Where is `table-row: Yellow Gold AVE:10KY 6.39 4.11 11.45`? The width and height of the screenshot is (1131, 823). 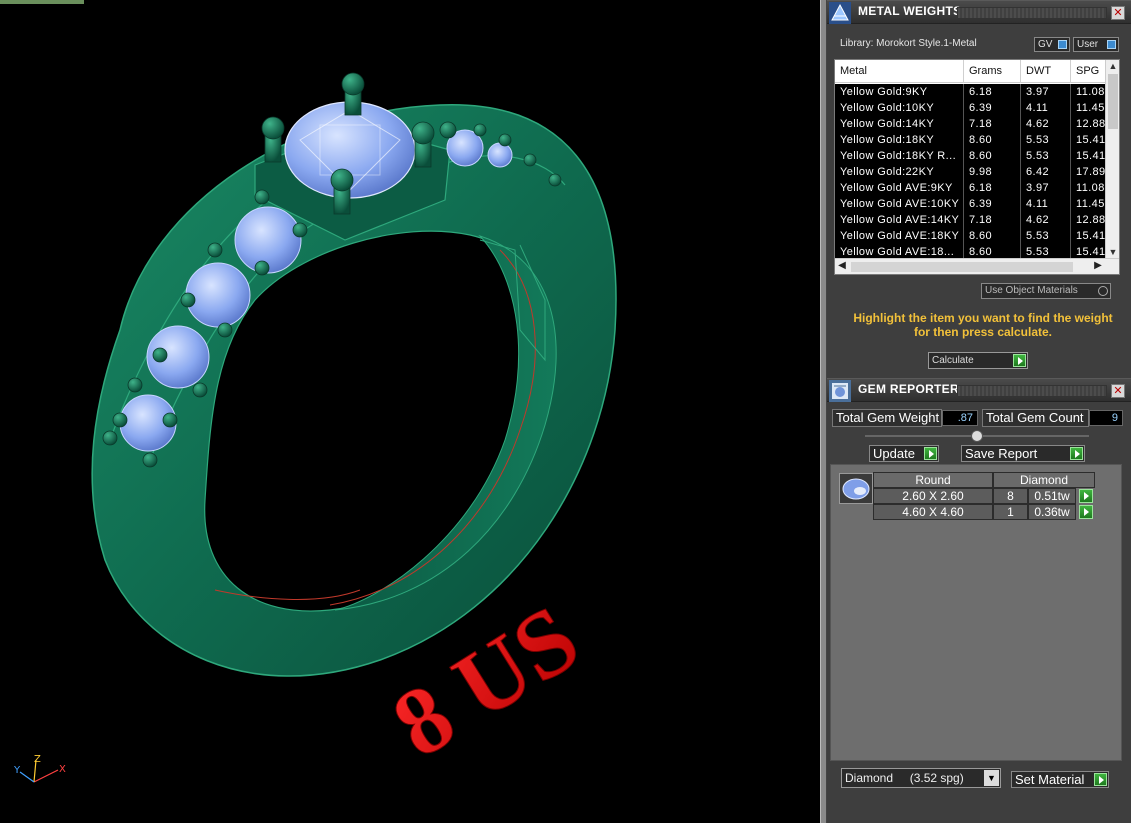
table-row: Yellow Gold AVE:10KY 6.39 4.11 11.45 is located at coordinates (973, 204).